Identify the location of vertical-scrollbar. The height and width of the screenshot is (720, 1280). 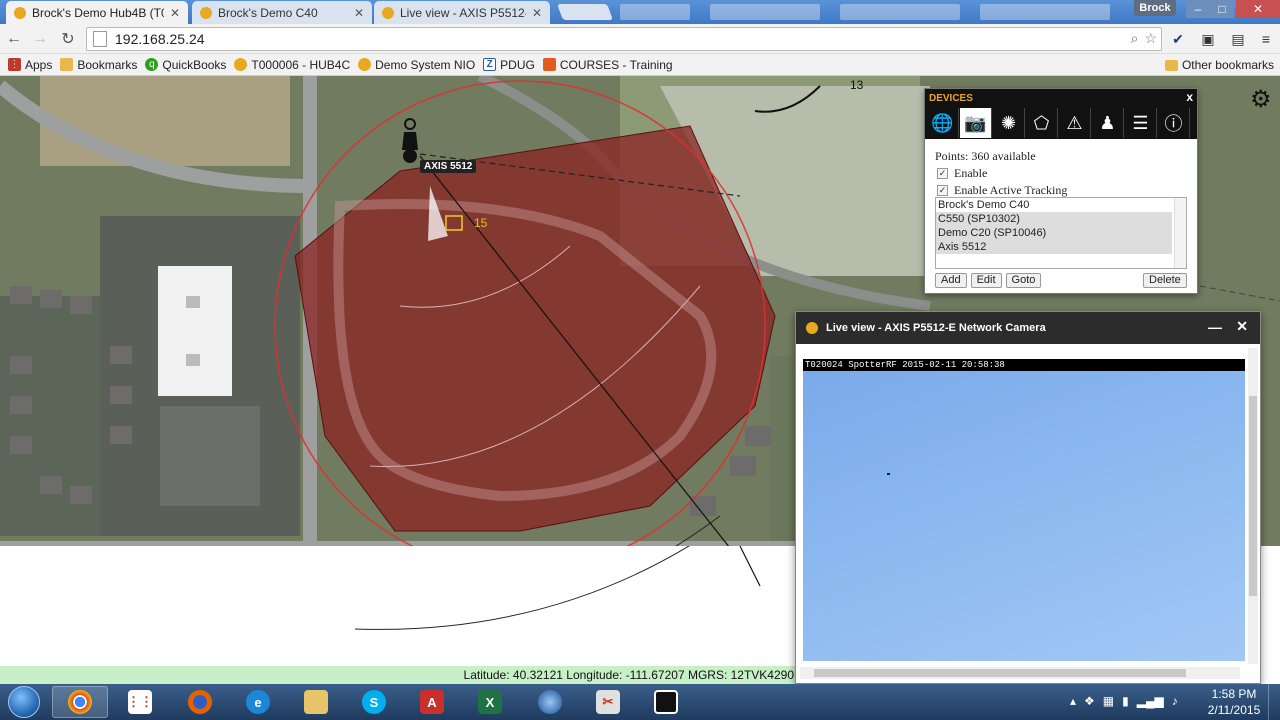
(1253, 506).